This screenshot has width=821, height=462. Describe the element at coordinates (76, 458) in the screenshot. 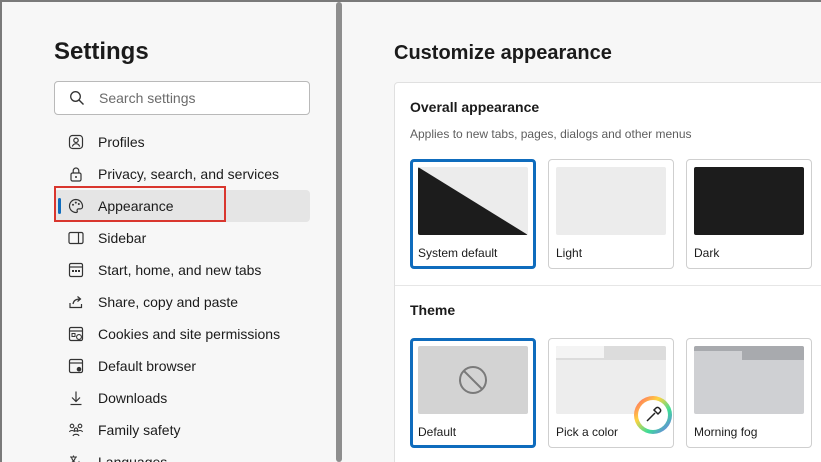

I see `language-icon` at that location.